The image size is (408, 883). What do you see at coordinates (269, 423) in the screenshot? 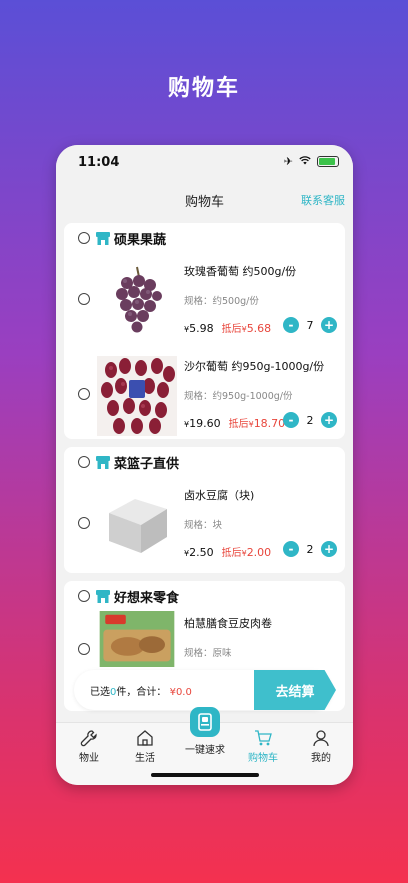
I see `discounted-price: 18.70` at bounding box center [269, 423].